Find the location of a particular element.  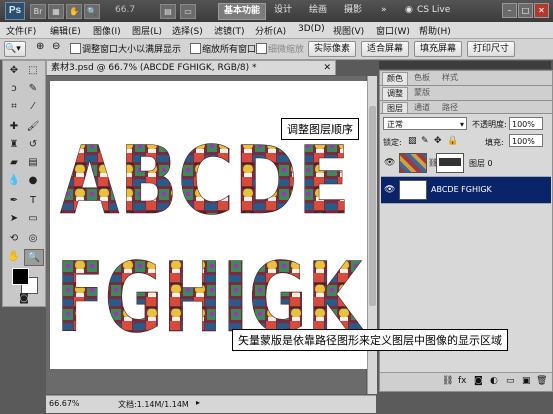

3d-rotate-tool-icon: ⟲ is located at coordinates (14, 238).